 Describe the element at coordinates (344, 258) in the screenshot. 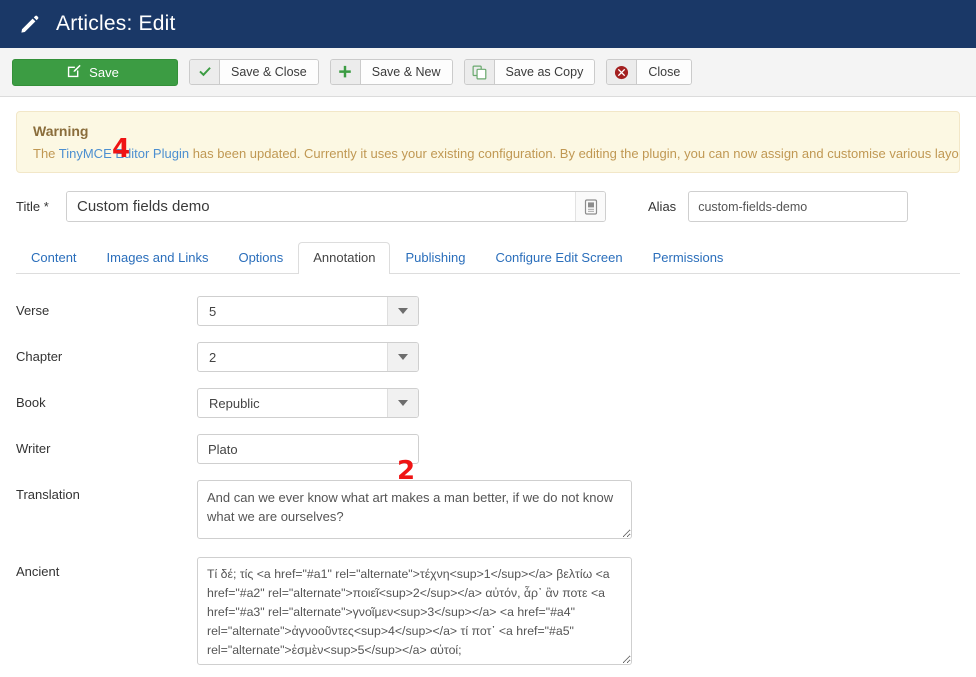

I see `tab-annotation: Annotation` at that location.